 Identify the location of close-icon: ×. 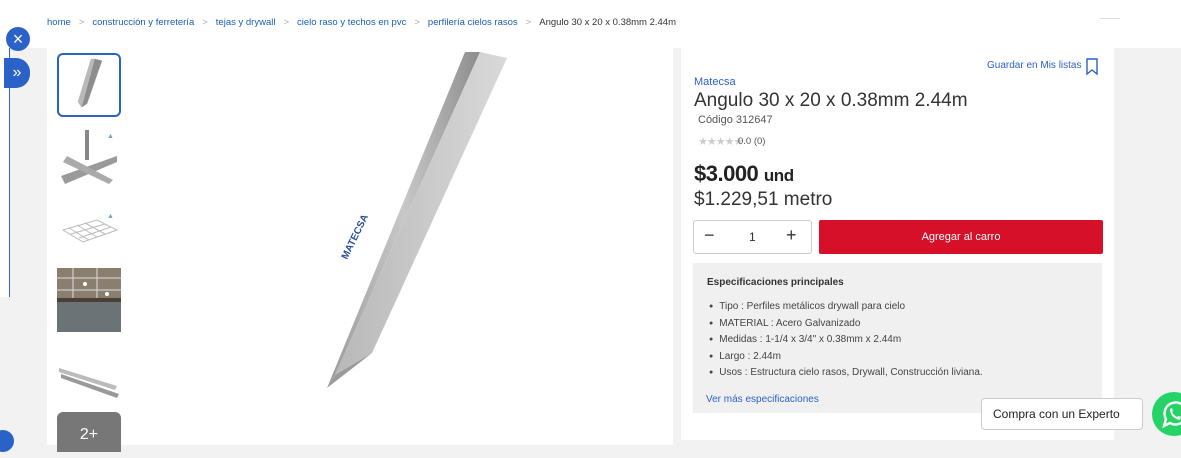
(18, 39).